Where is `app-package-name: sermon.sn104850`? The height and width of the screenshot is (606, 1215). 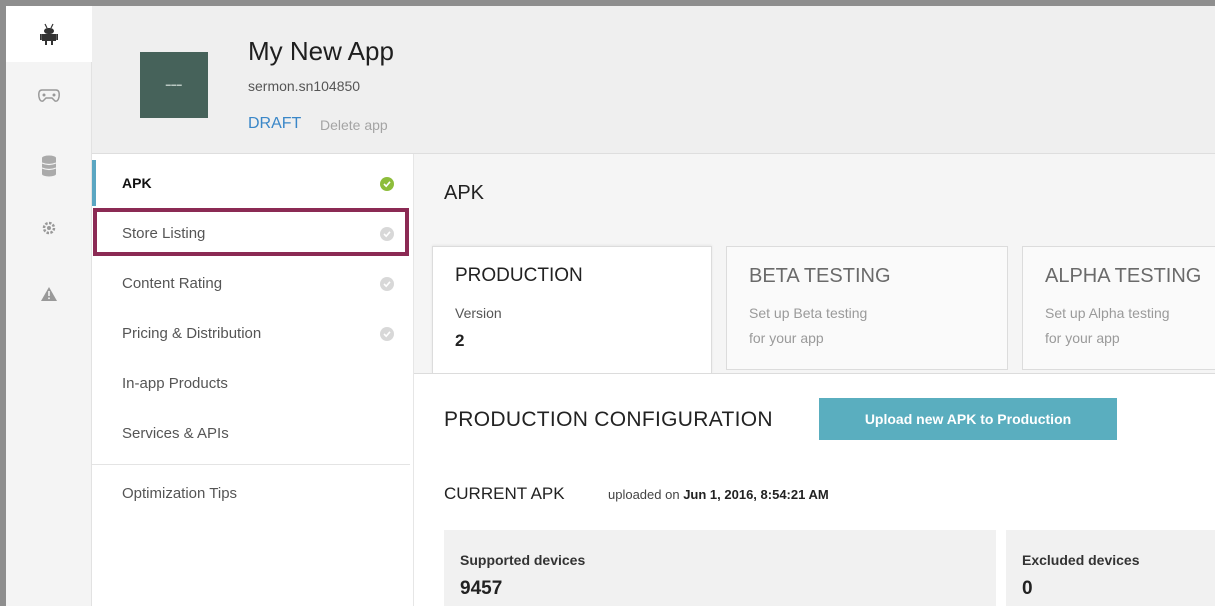 app-package-name: sermon.sn104850 is located at coordinates (304, 86).